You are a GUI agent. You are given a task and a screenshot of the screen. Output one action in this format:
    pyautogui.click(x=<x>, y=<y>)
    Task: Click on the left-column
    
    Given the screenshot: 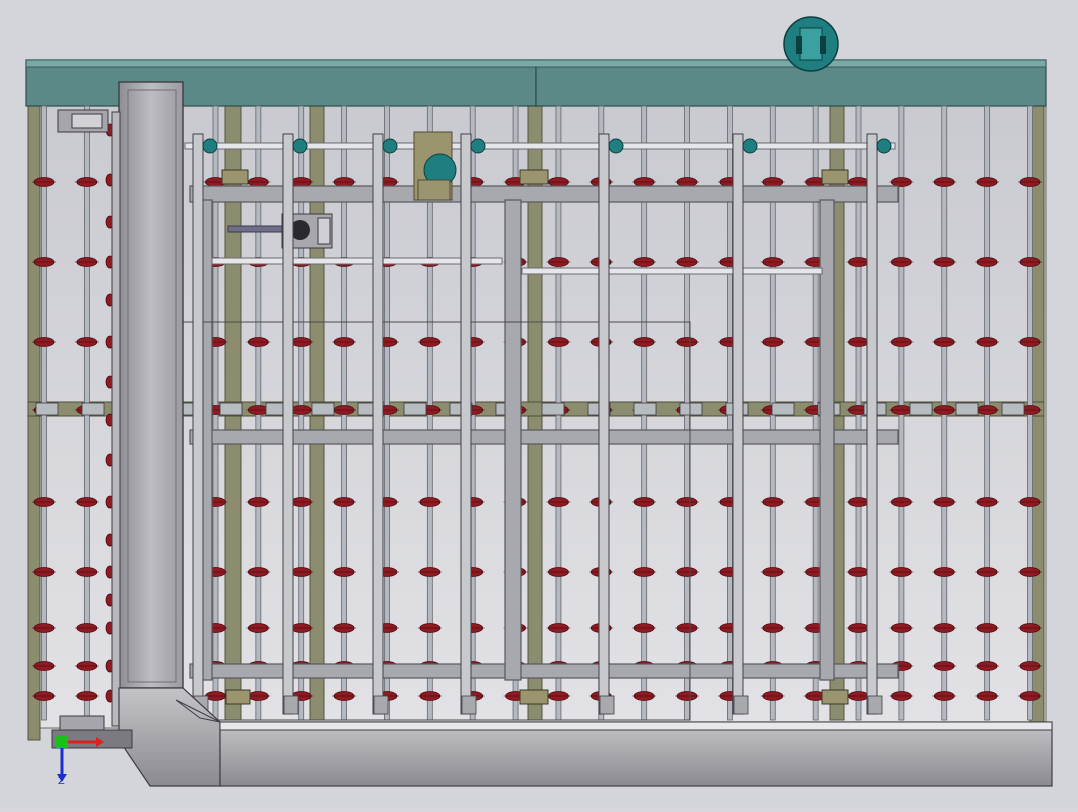 What is the action you would take?
    pyautogui.click(x=151, y=385)
    